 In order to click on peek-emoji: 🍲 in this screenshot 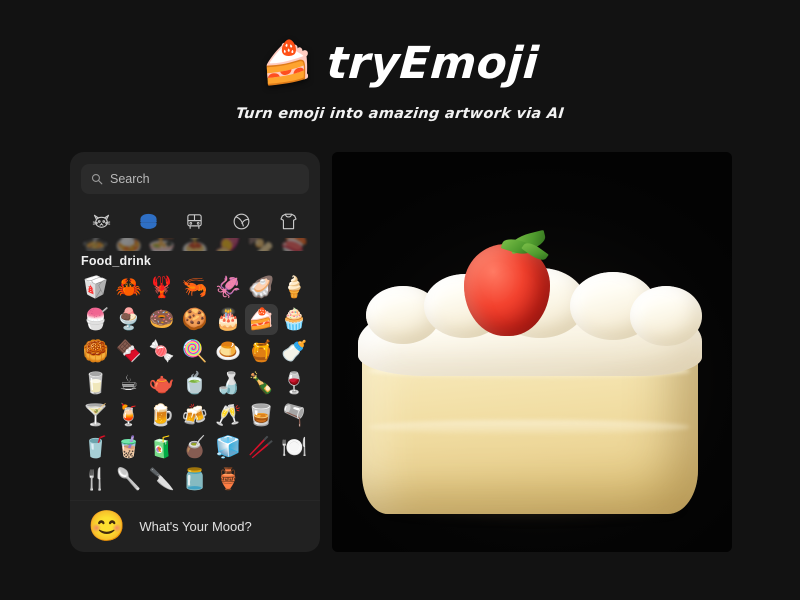, I will do `click(95, 244)`.